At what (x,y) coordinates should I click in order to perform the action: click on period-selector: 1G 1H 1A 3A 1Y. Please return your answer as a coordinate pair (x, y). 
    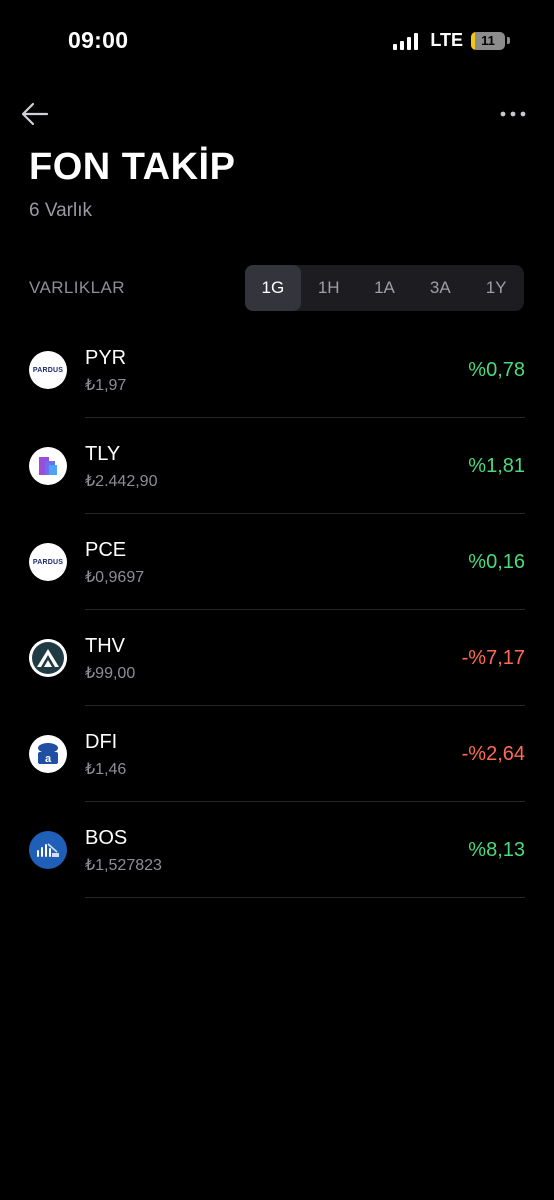
    Looking at the image, I should click on (384, 288).